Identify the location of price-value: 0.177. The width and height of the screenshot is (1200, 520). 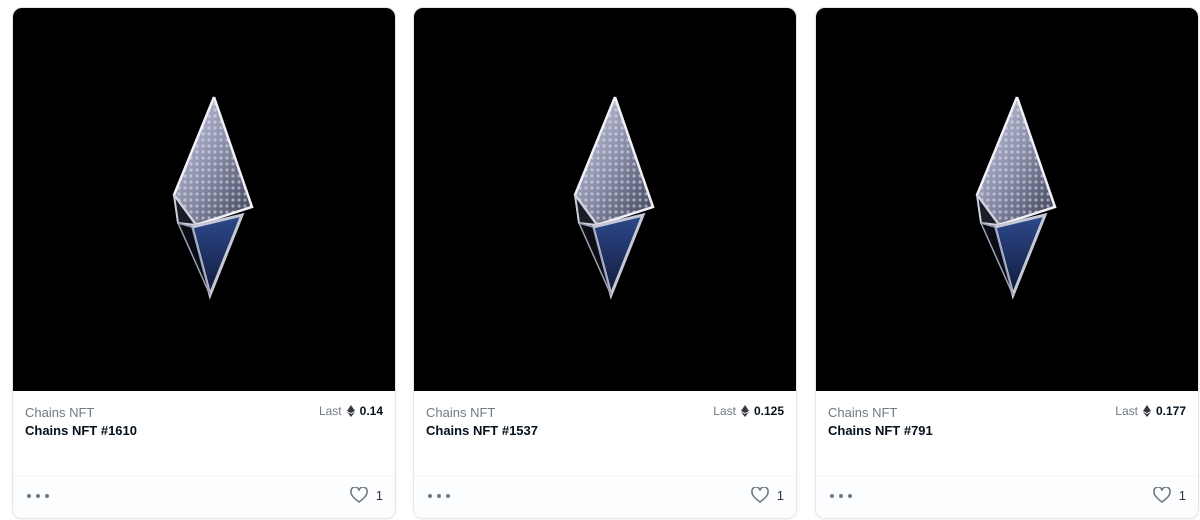
(1170, 411).